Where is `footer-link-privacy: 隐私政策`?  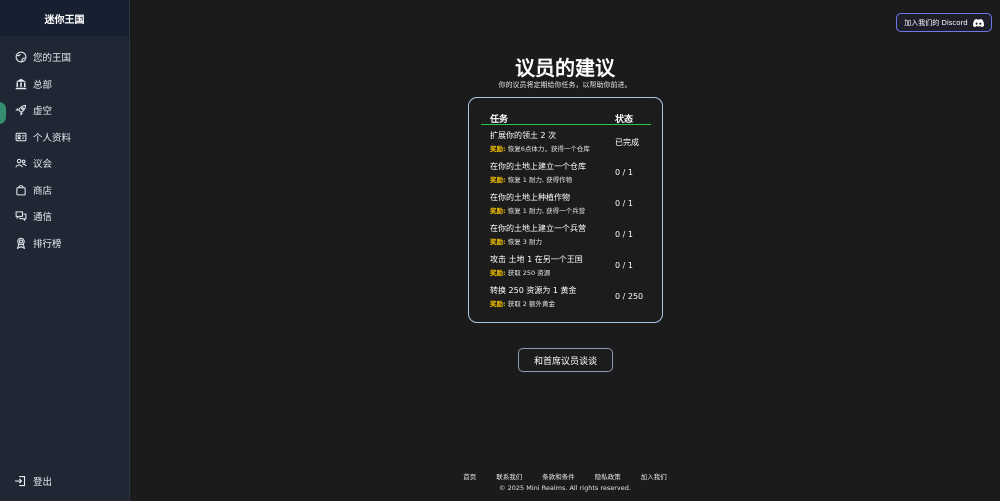
footer-link-privacy: 隐私政策 is located at coordinates (608, 476).